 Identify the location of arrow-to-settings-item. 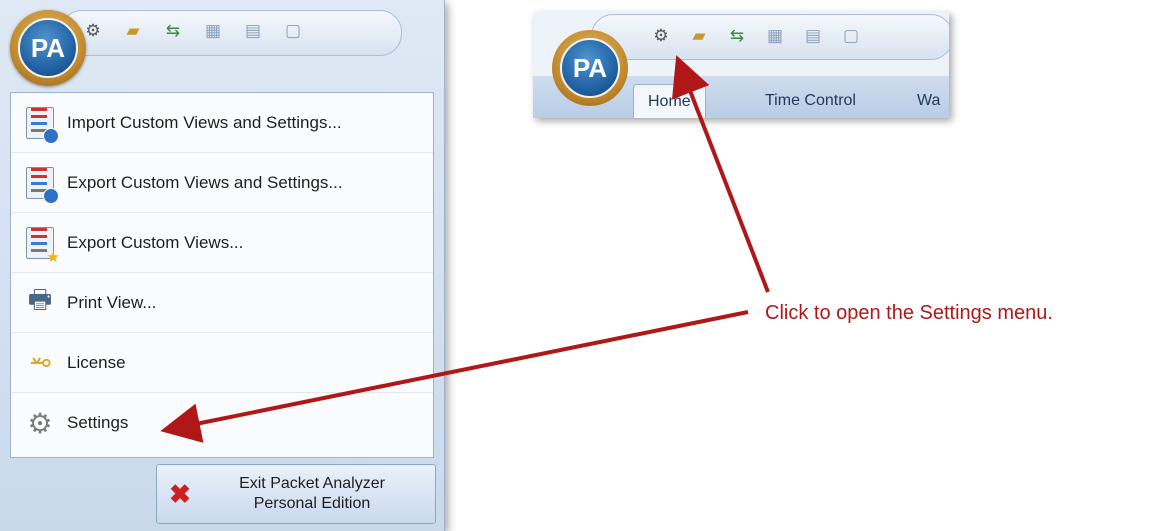
(454, 376).